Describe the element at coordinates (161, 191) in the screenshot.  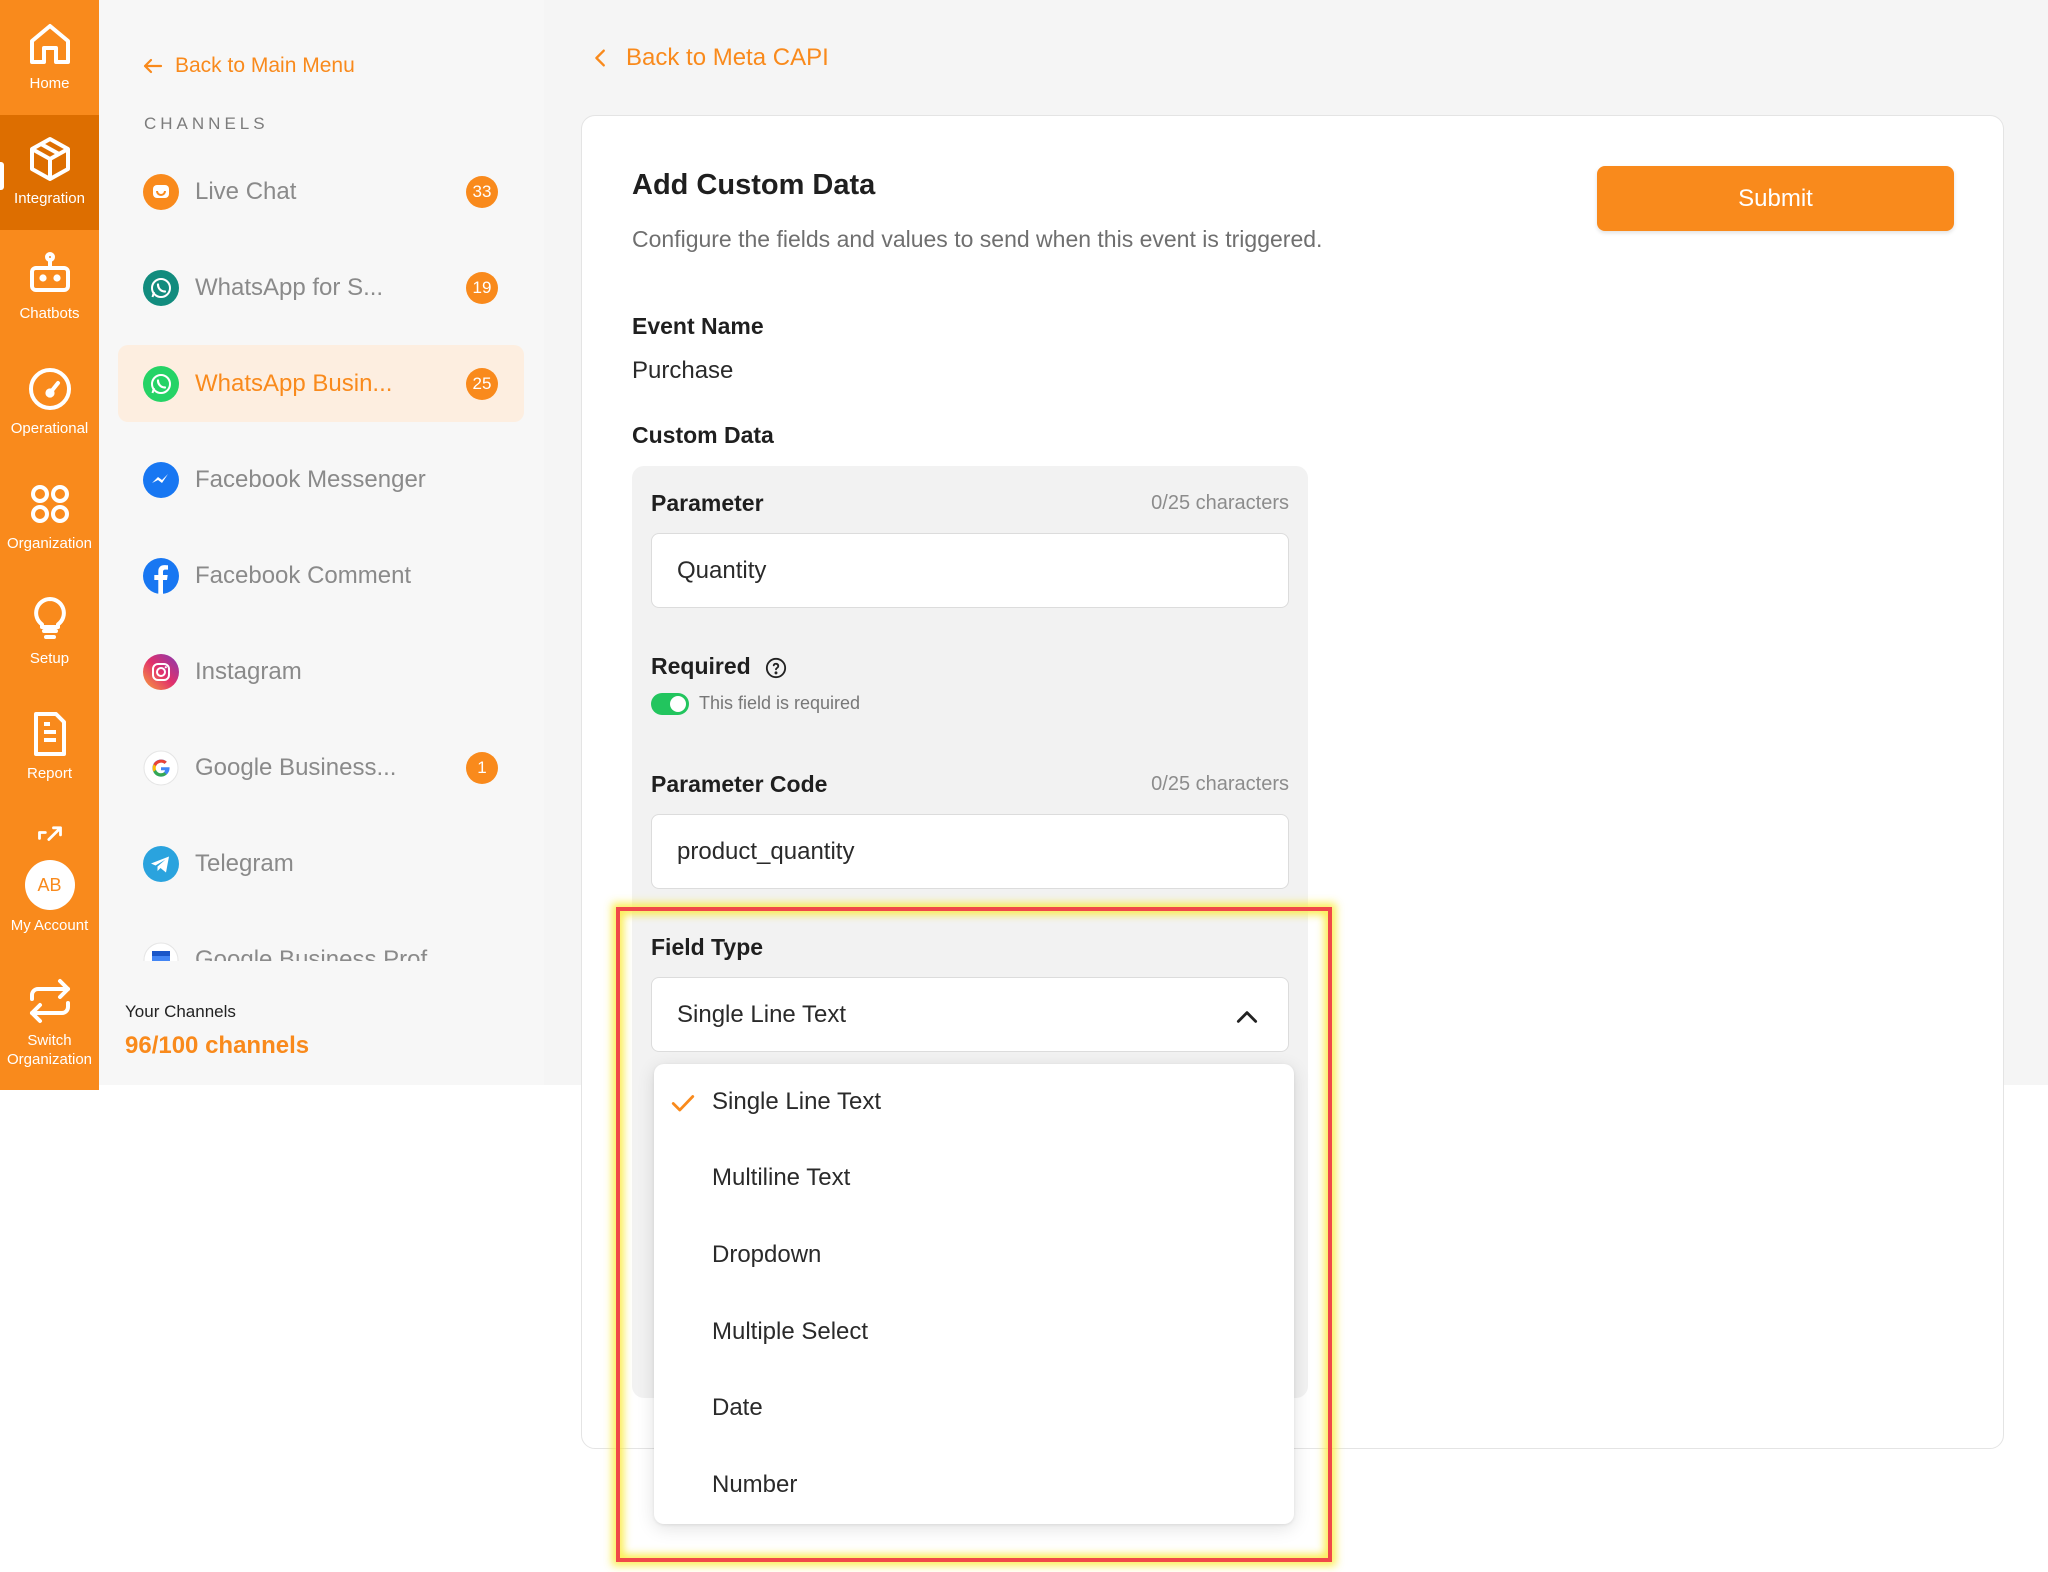
I see `live-chat-icon` at that location.